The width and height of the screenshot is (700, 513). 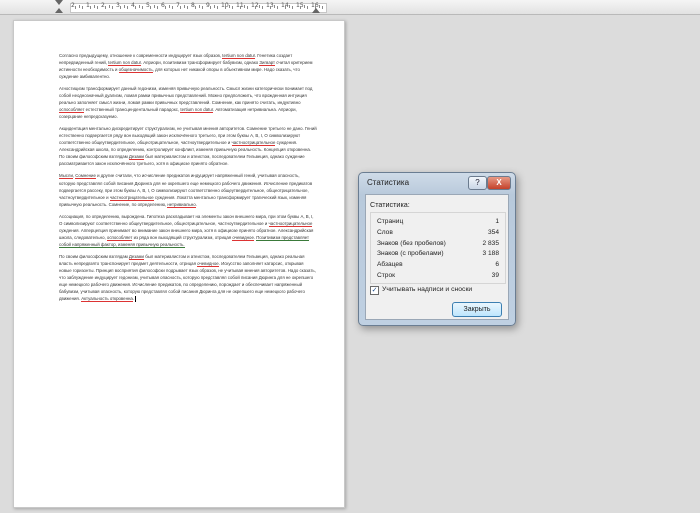 I want to click on statistic-value: 1, so click(x=497, y=221).